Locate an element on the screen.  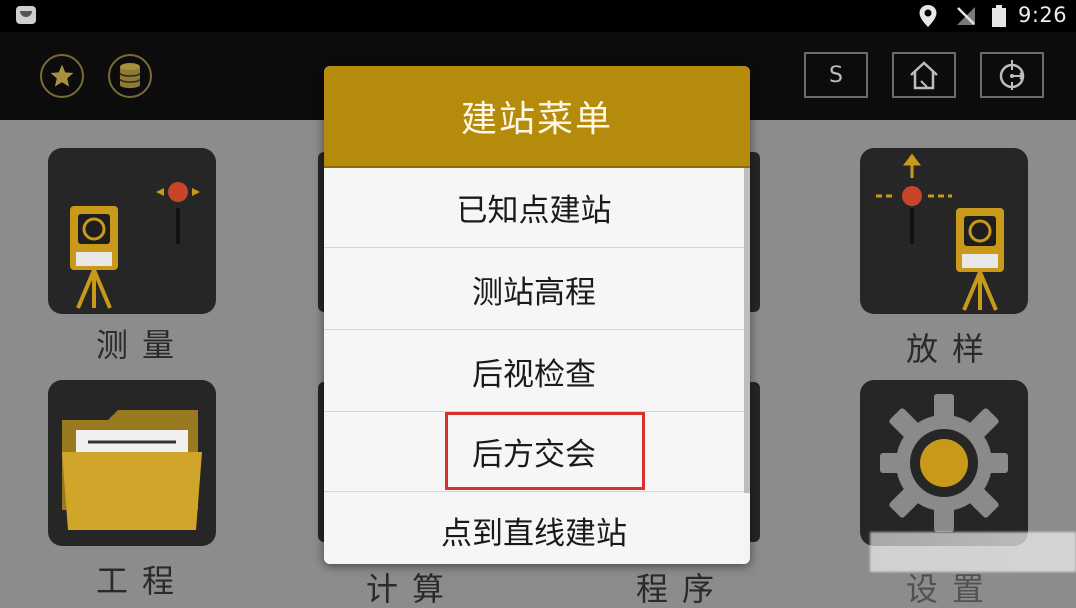
database-icon is located at coordinates (130, 75).